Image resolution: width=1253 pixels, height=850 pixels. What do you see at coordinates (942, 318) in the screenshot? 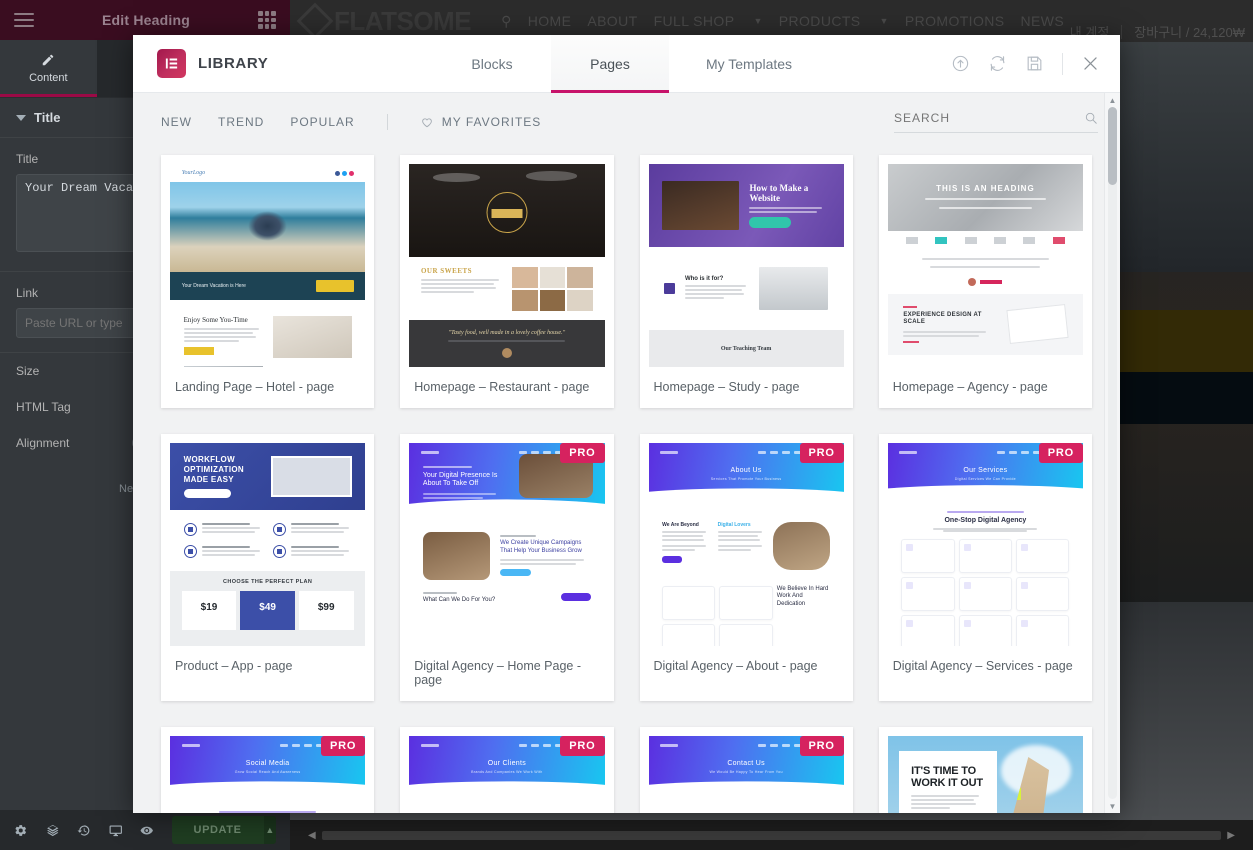
I see `thumb-subheading: EXPERIENCE DESIGN AT SCALE` at bounding box center [942, 318].